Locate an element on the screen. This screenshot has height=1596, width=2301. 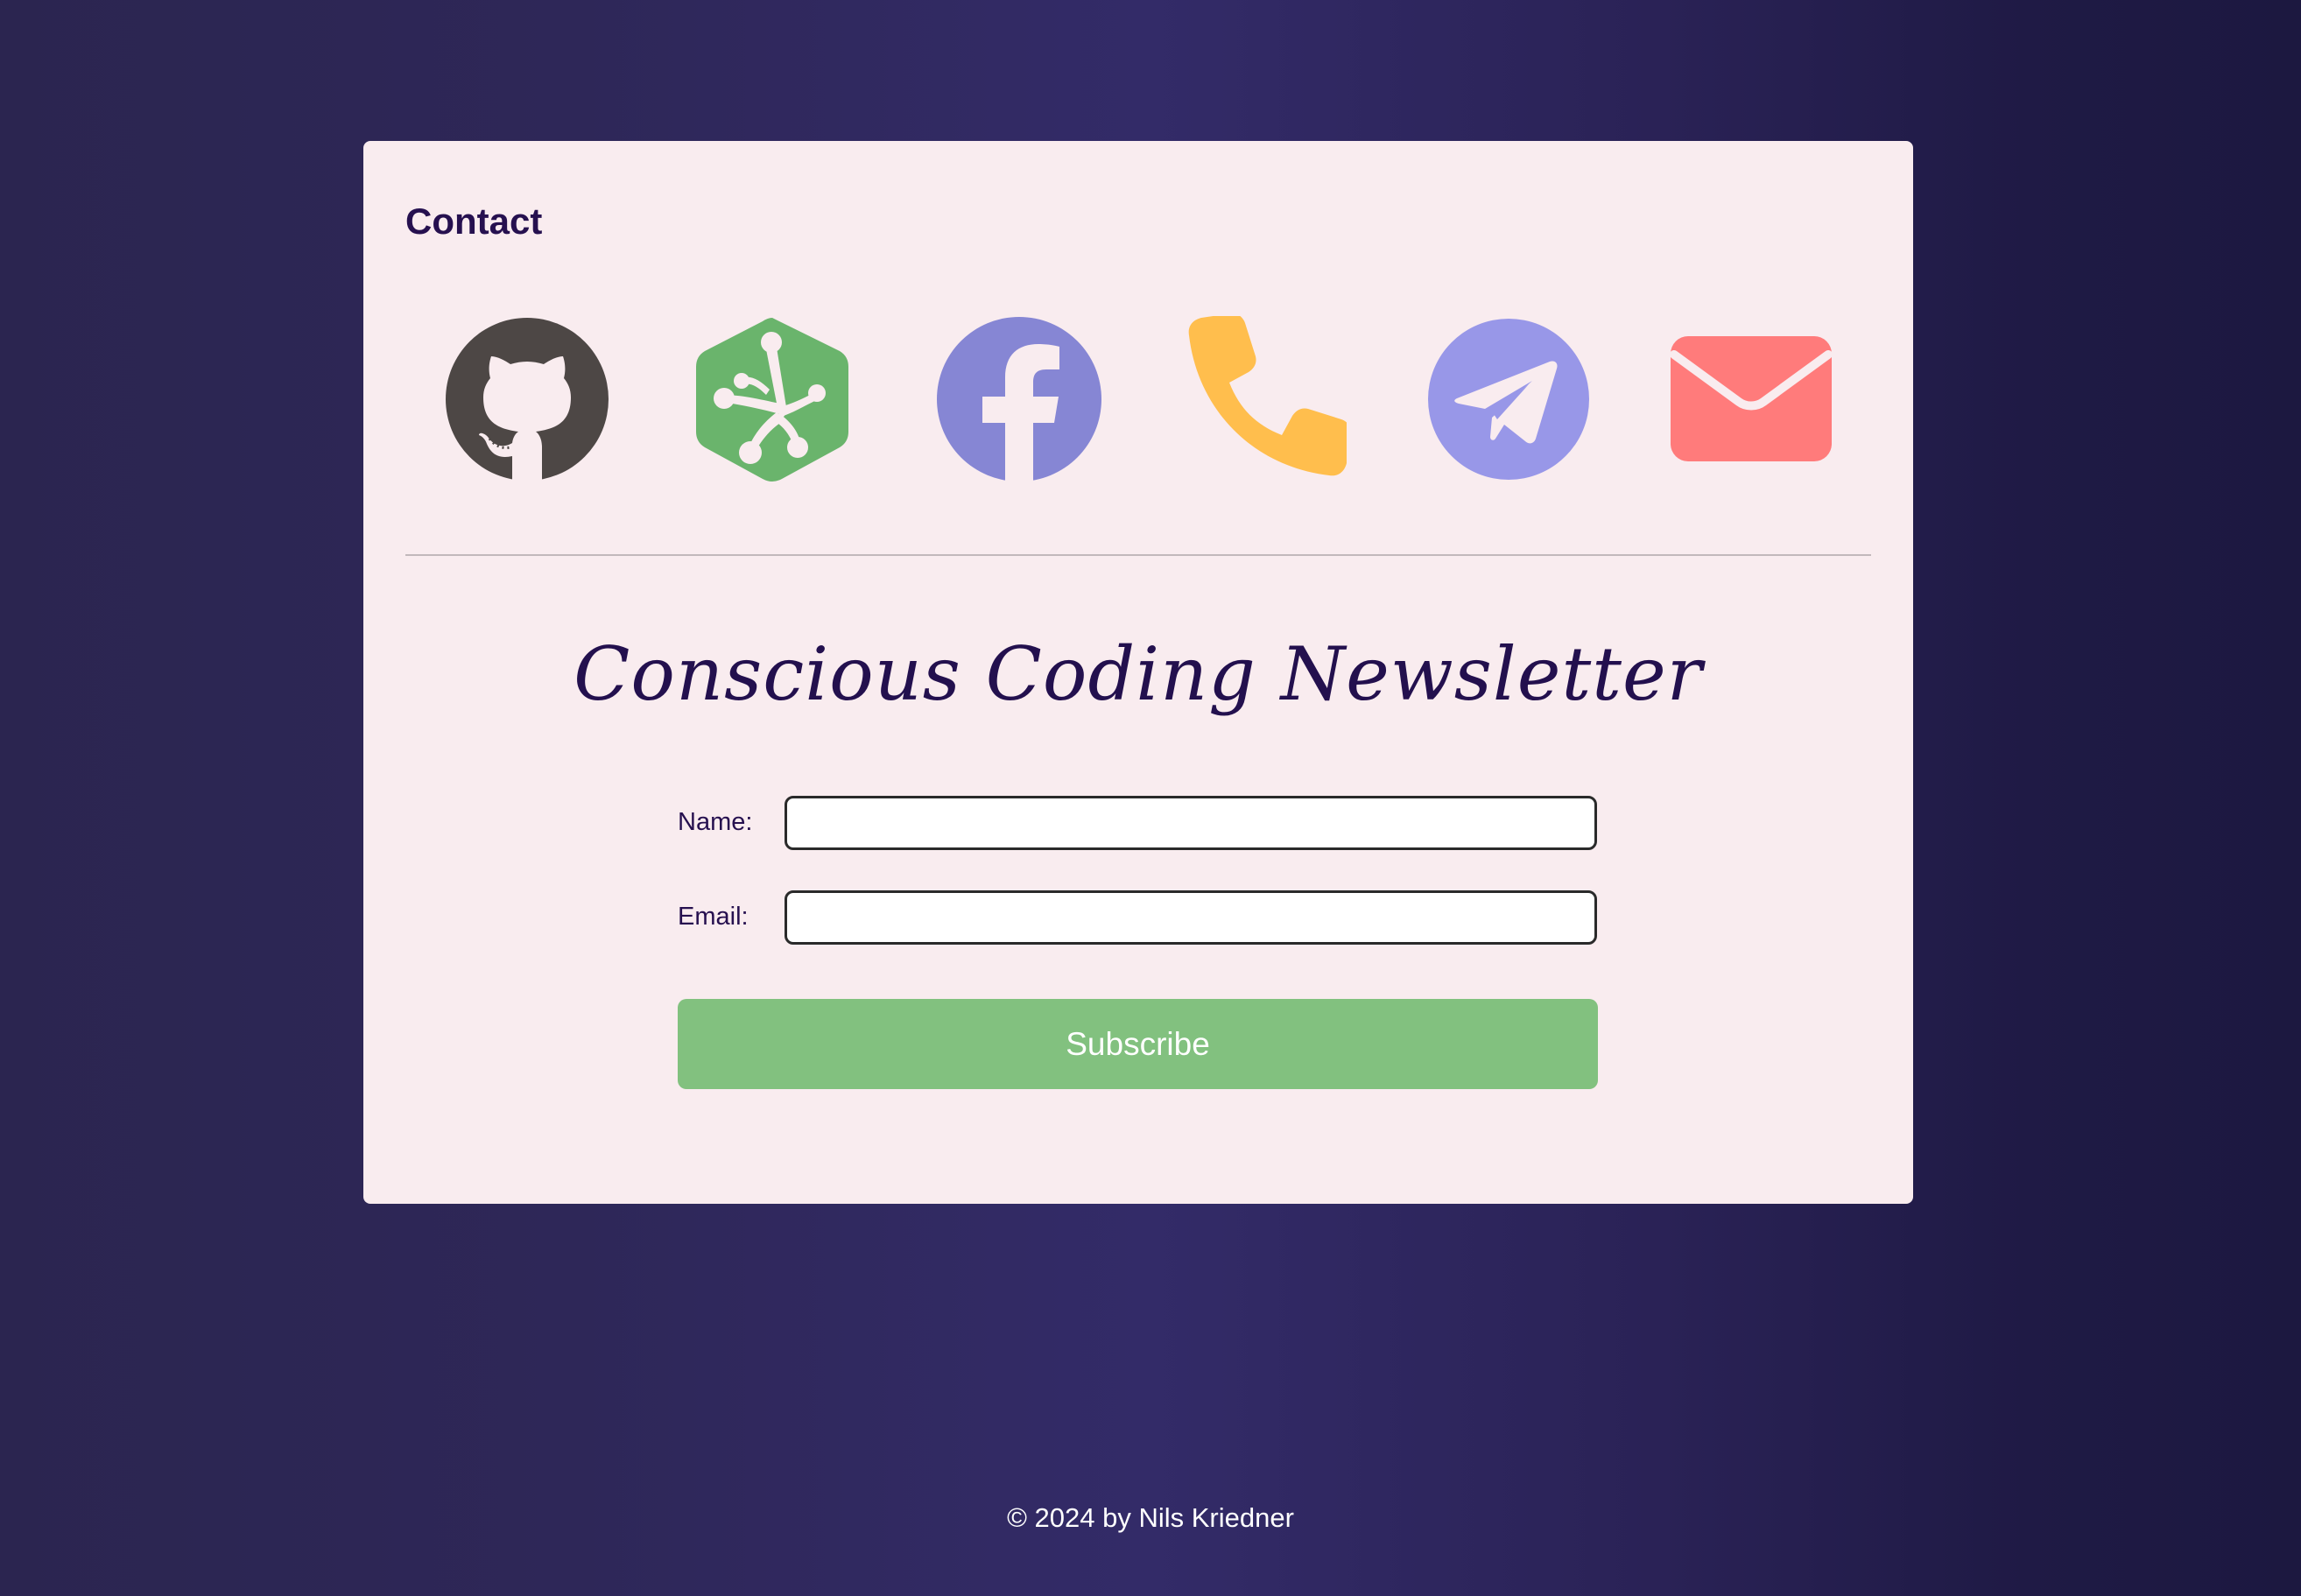
email-link is located at coordinates (1752, 399).